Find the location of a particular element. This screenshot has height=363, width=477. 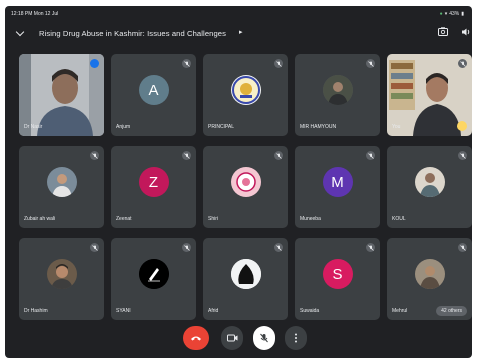

participant-name: Afrid is located at coordinates (213, 311).